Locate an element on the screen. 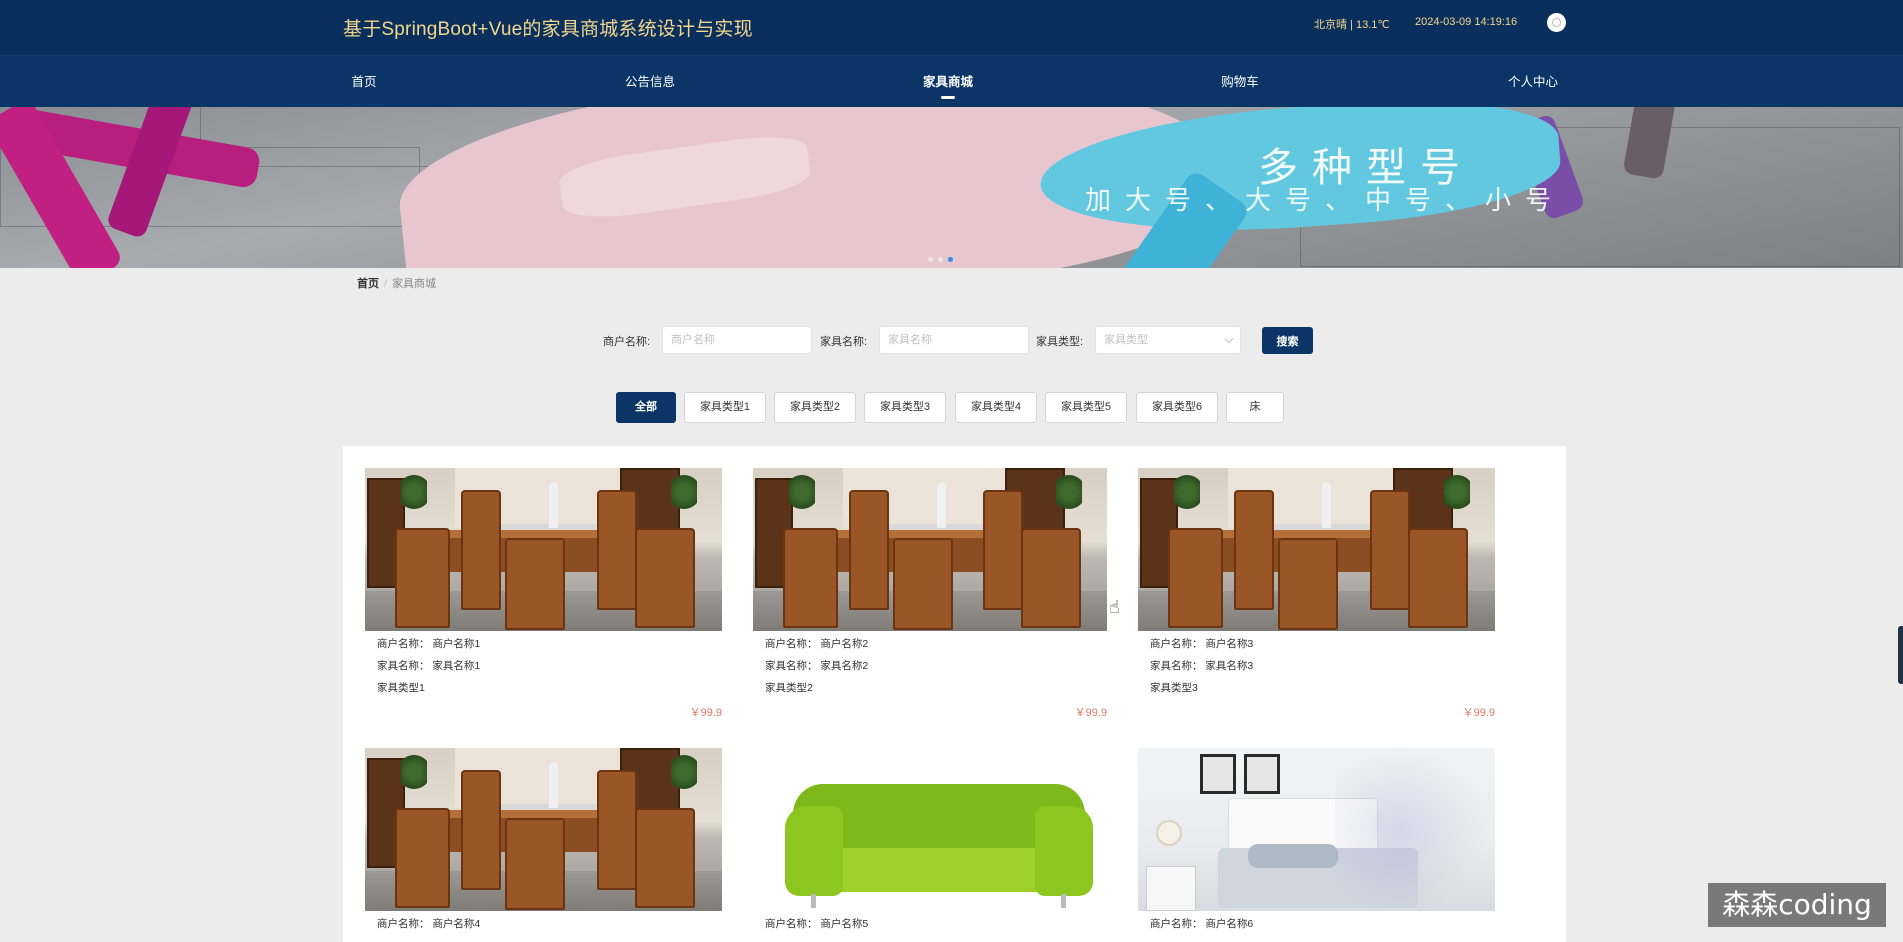 The image size is (1903, 942). category-type-4: 家具类型4 is located at coordinates (996, 407).